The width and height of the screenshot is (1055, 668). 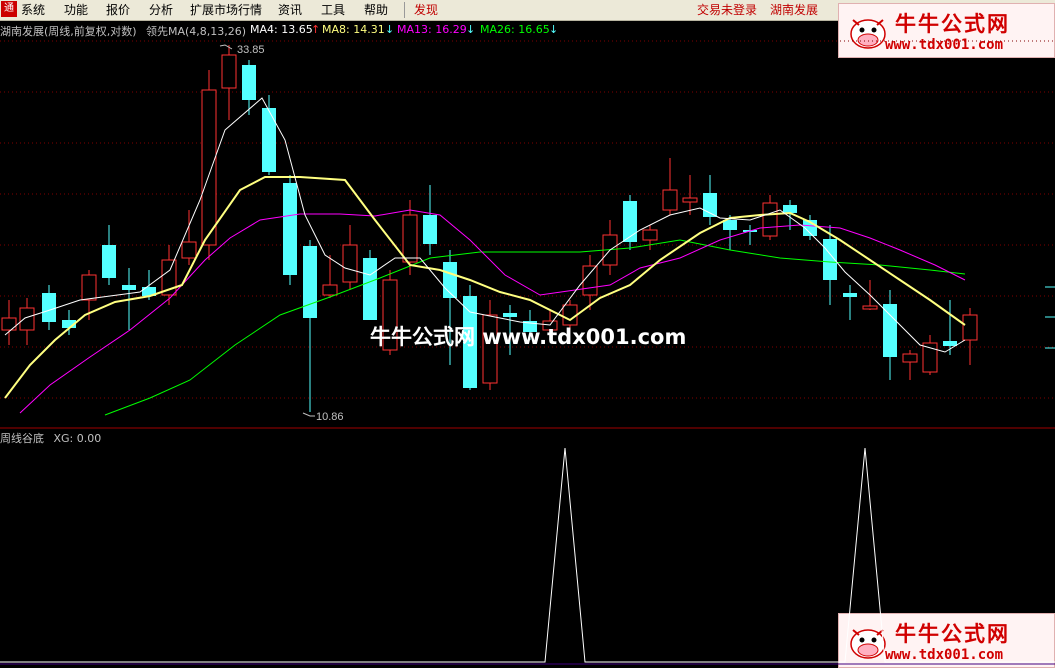 What do you see at coordinates (251, 50) in the screenshot?
I see `high-price-label: 33.85` at bounding box center [251, 50].